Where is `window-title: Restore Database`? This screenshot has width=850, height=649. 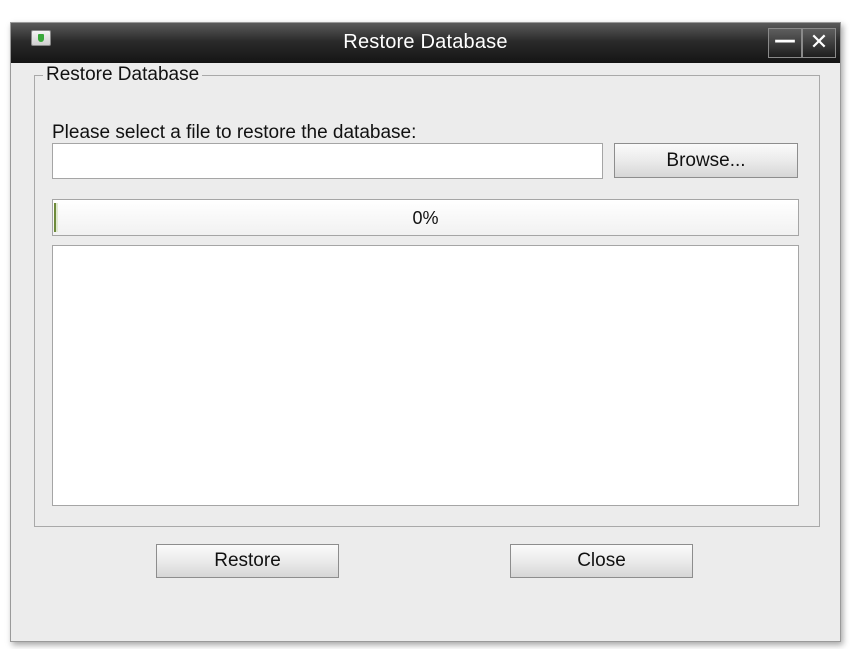
window-title: Restore Database is located at coordinates (425, 42).